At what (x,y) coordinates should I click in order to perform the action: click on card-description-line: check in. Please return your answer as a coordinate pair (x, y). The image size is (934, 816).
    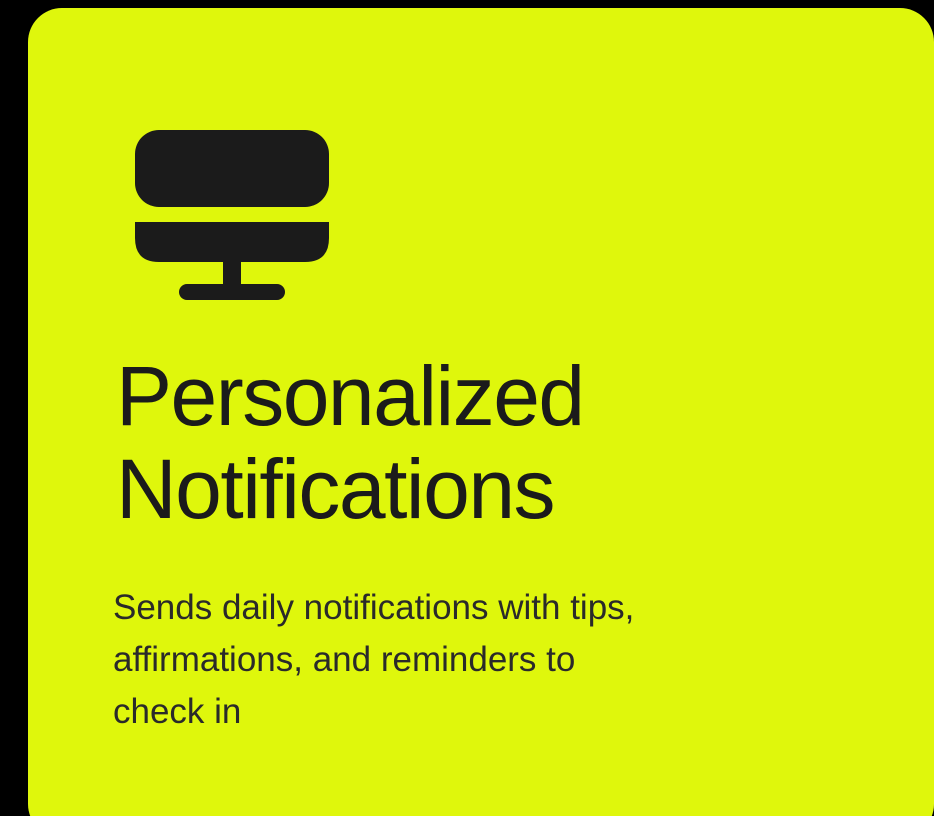
    Looking at the image, I should click on (177, 711).